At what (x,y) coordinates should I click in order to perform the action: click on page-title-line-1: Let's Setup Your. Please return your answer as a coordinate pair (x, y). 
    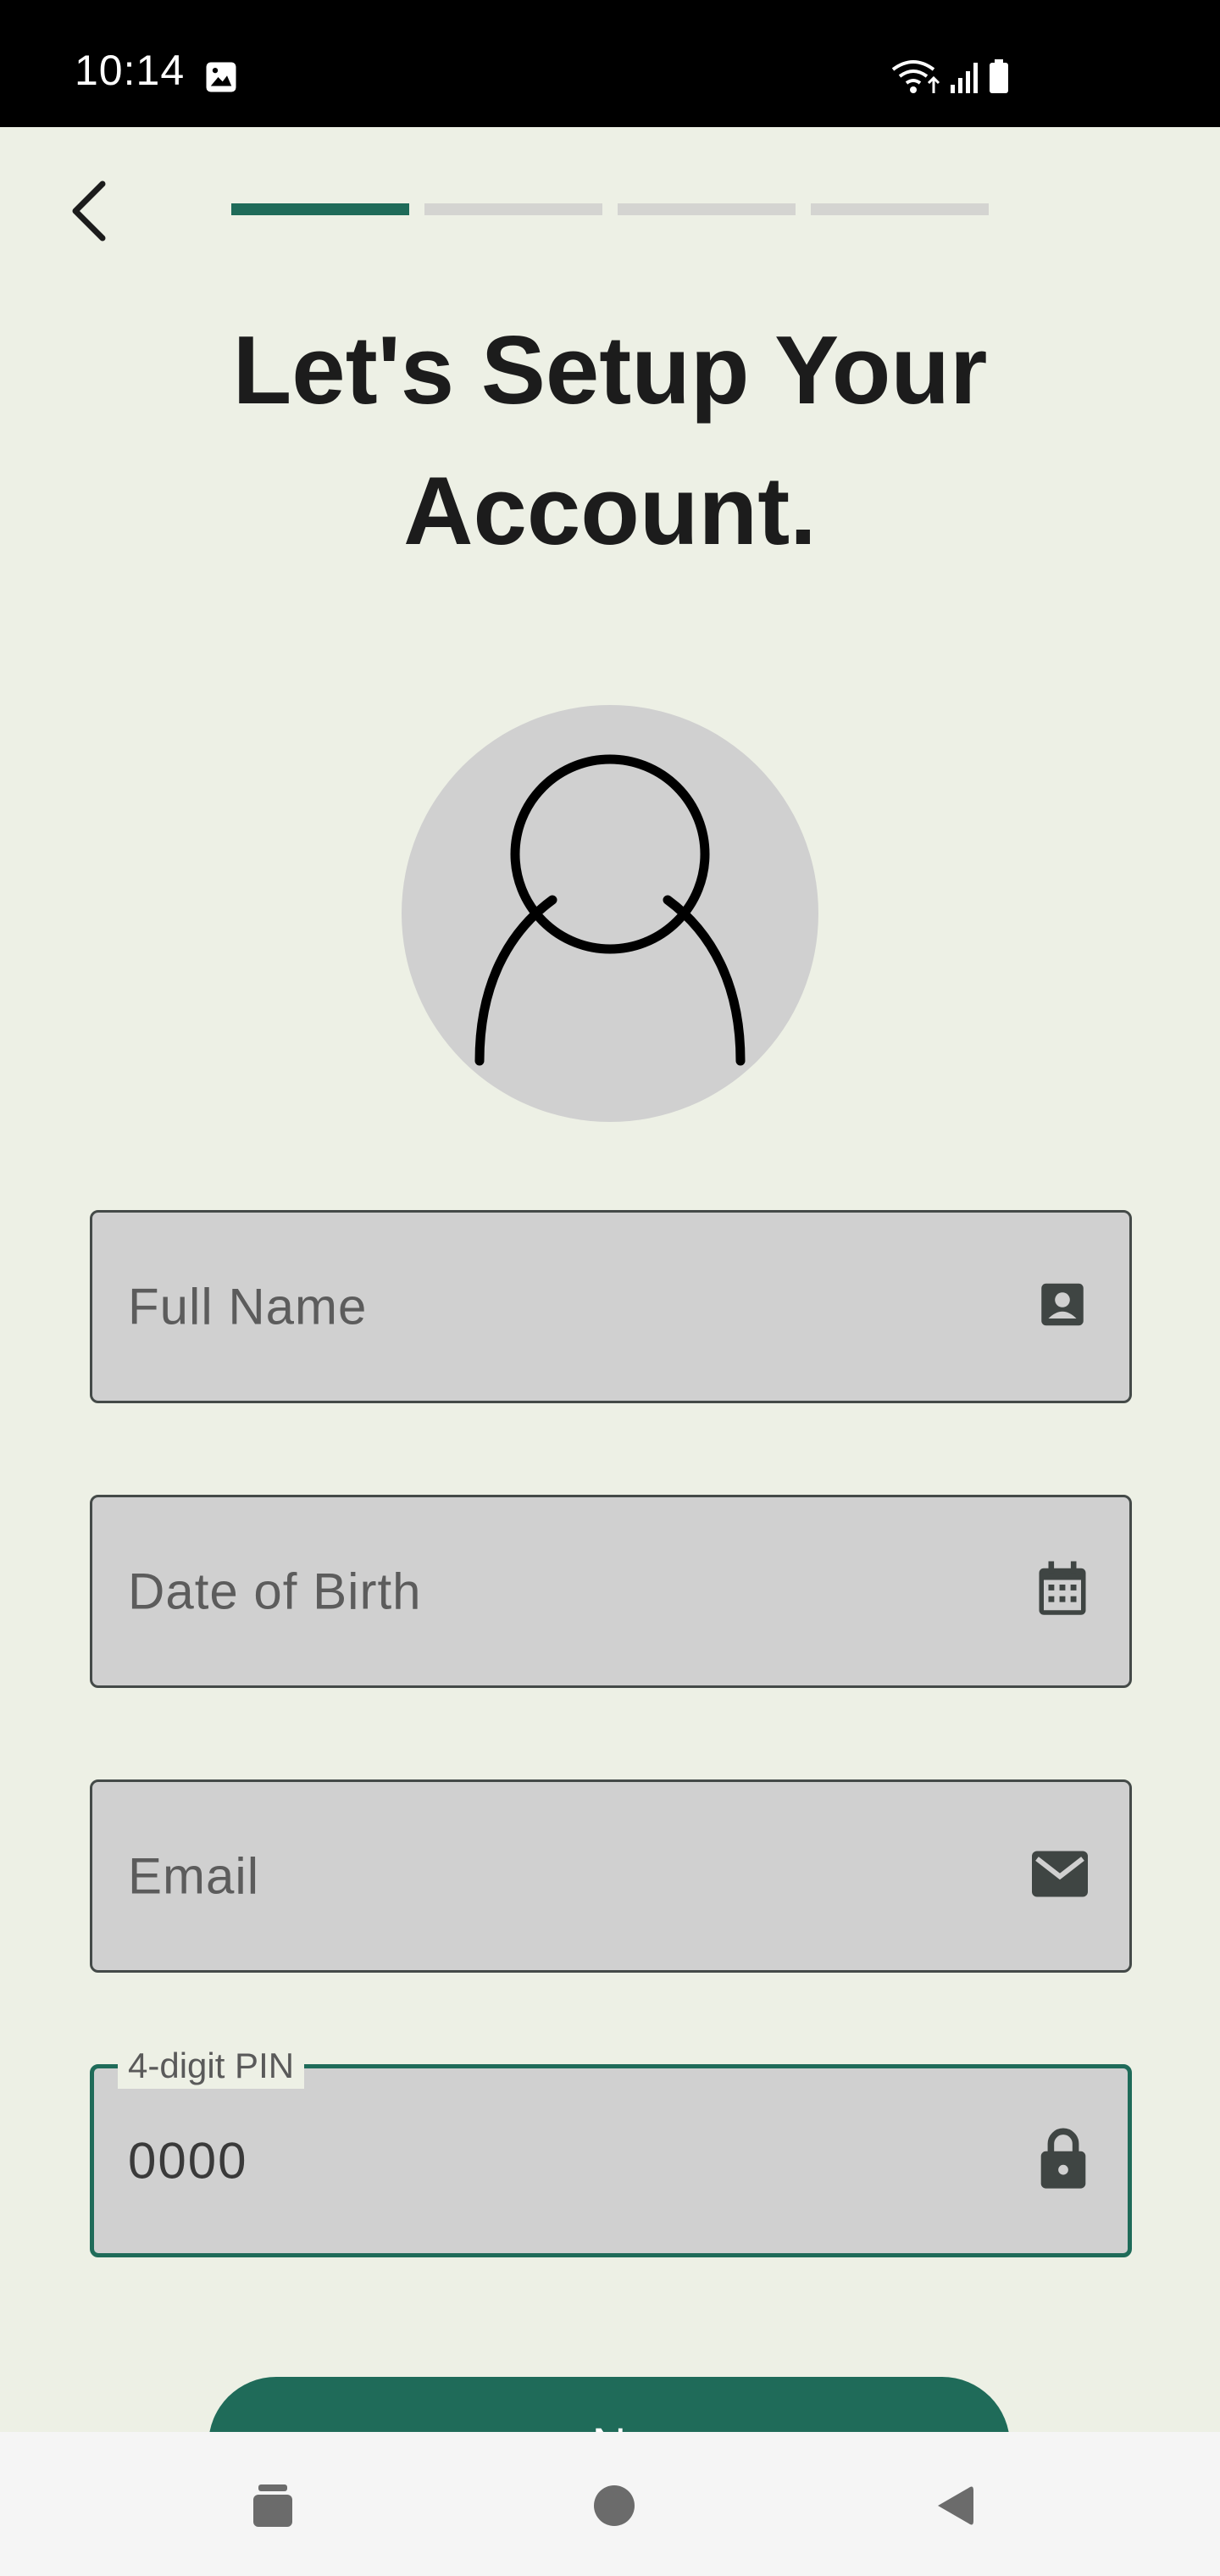
    Looking at the image, I should click on (610, 371).